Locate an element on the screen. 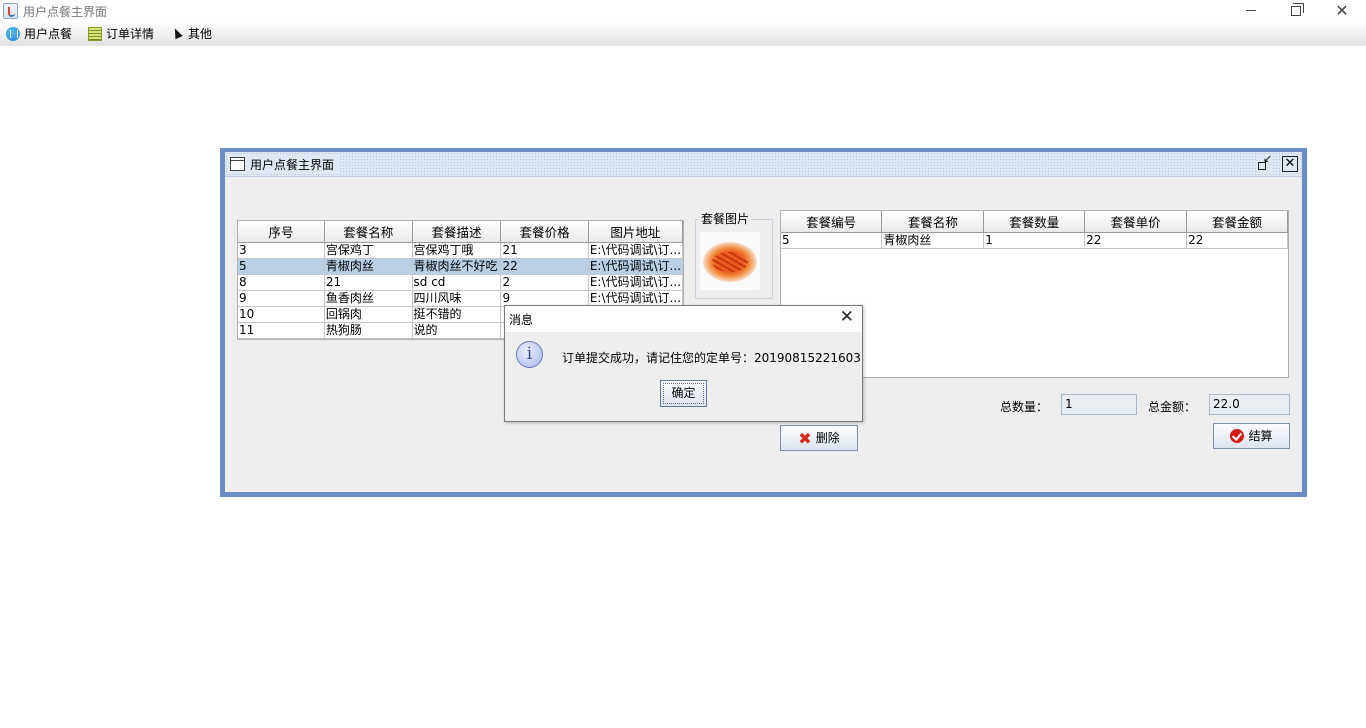  food-icon is located at coordinates (13, 34).